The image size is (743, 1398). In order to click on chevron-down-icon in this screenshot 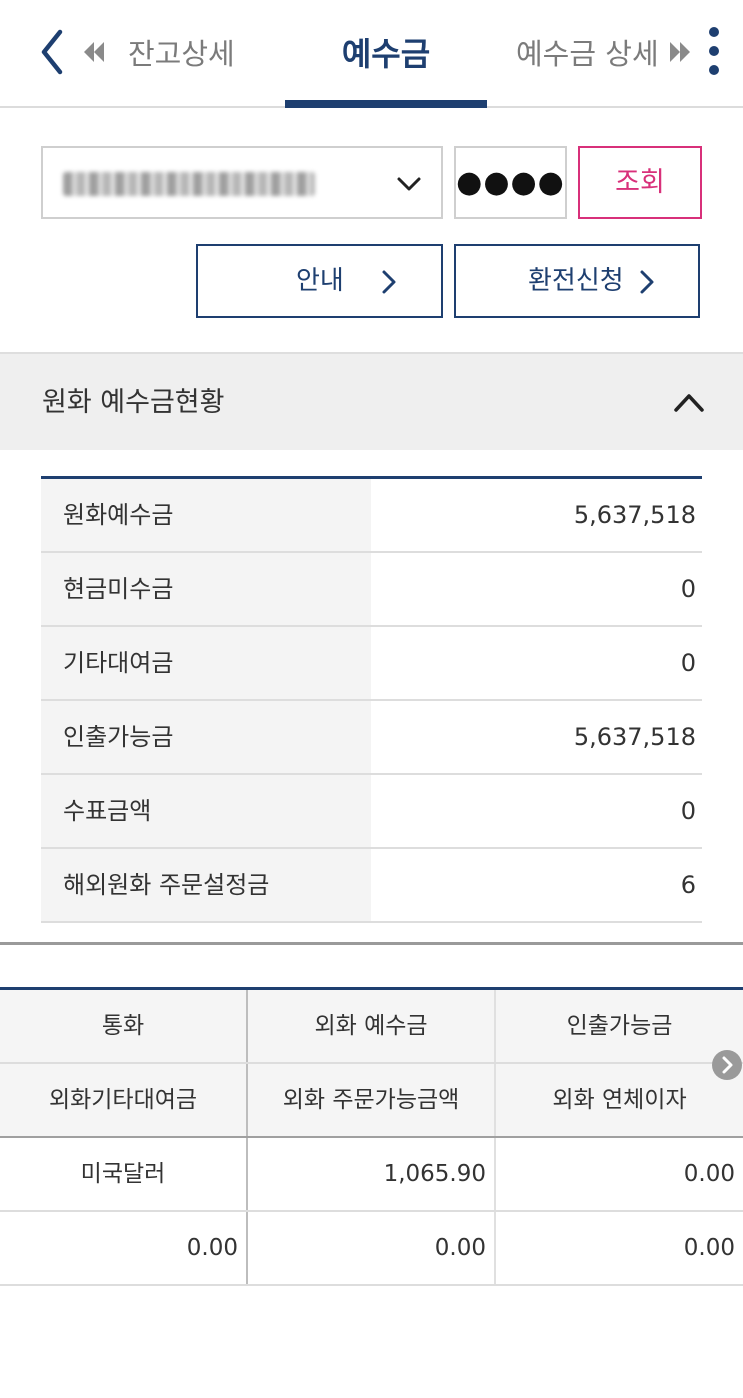, I will do `click(409, 184)`.